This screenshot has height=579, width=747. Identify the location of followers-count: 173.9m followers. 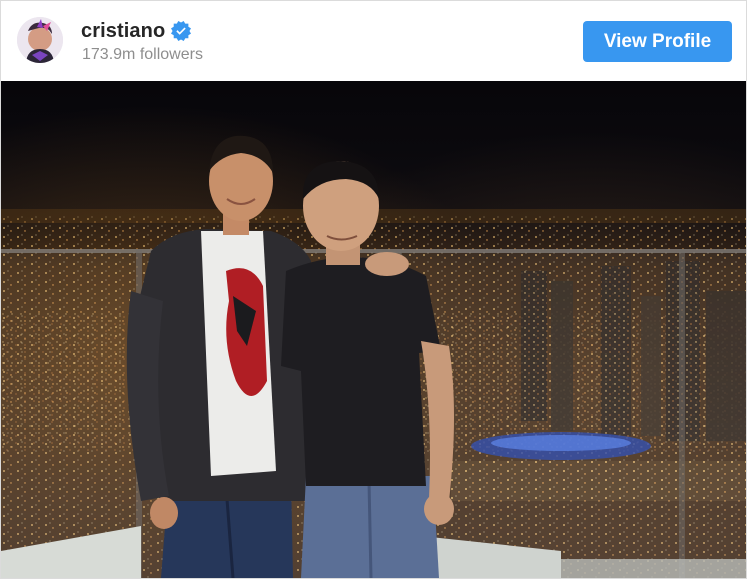
(142, 54).